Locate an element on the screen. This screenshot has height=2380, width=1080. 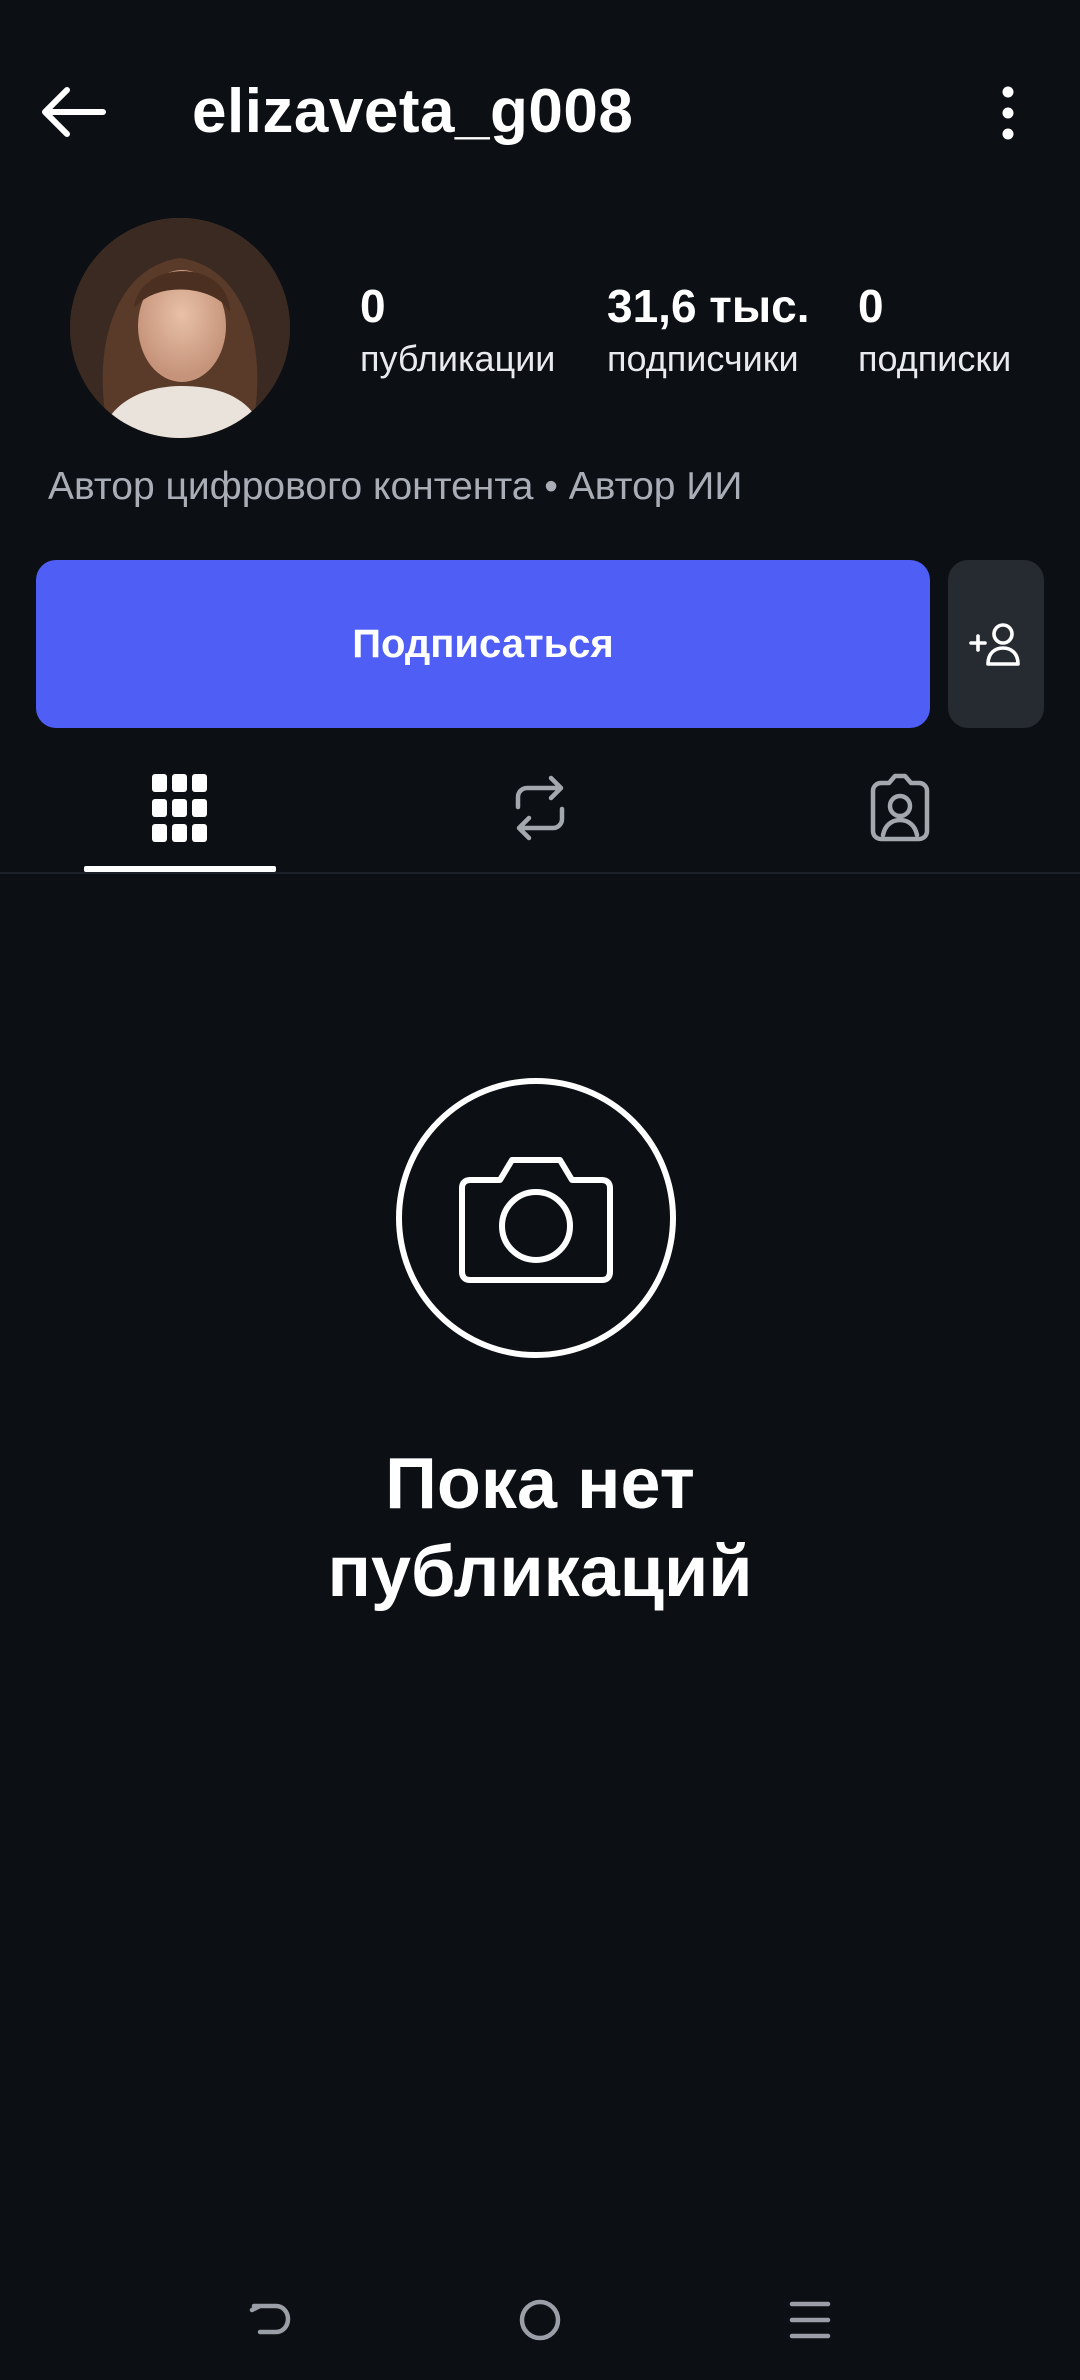
system-back-button is located at coordinates (270, 2320).